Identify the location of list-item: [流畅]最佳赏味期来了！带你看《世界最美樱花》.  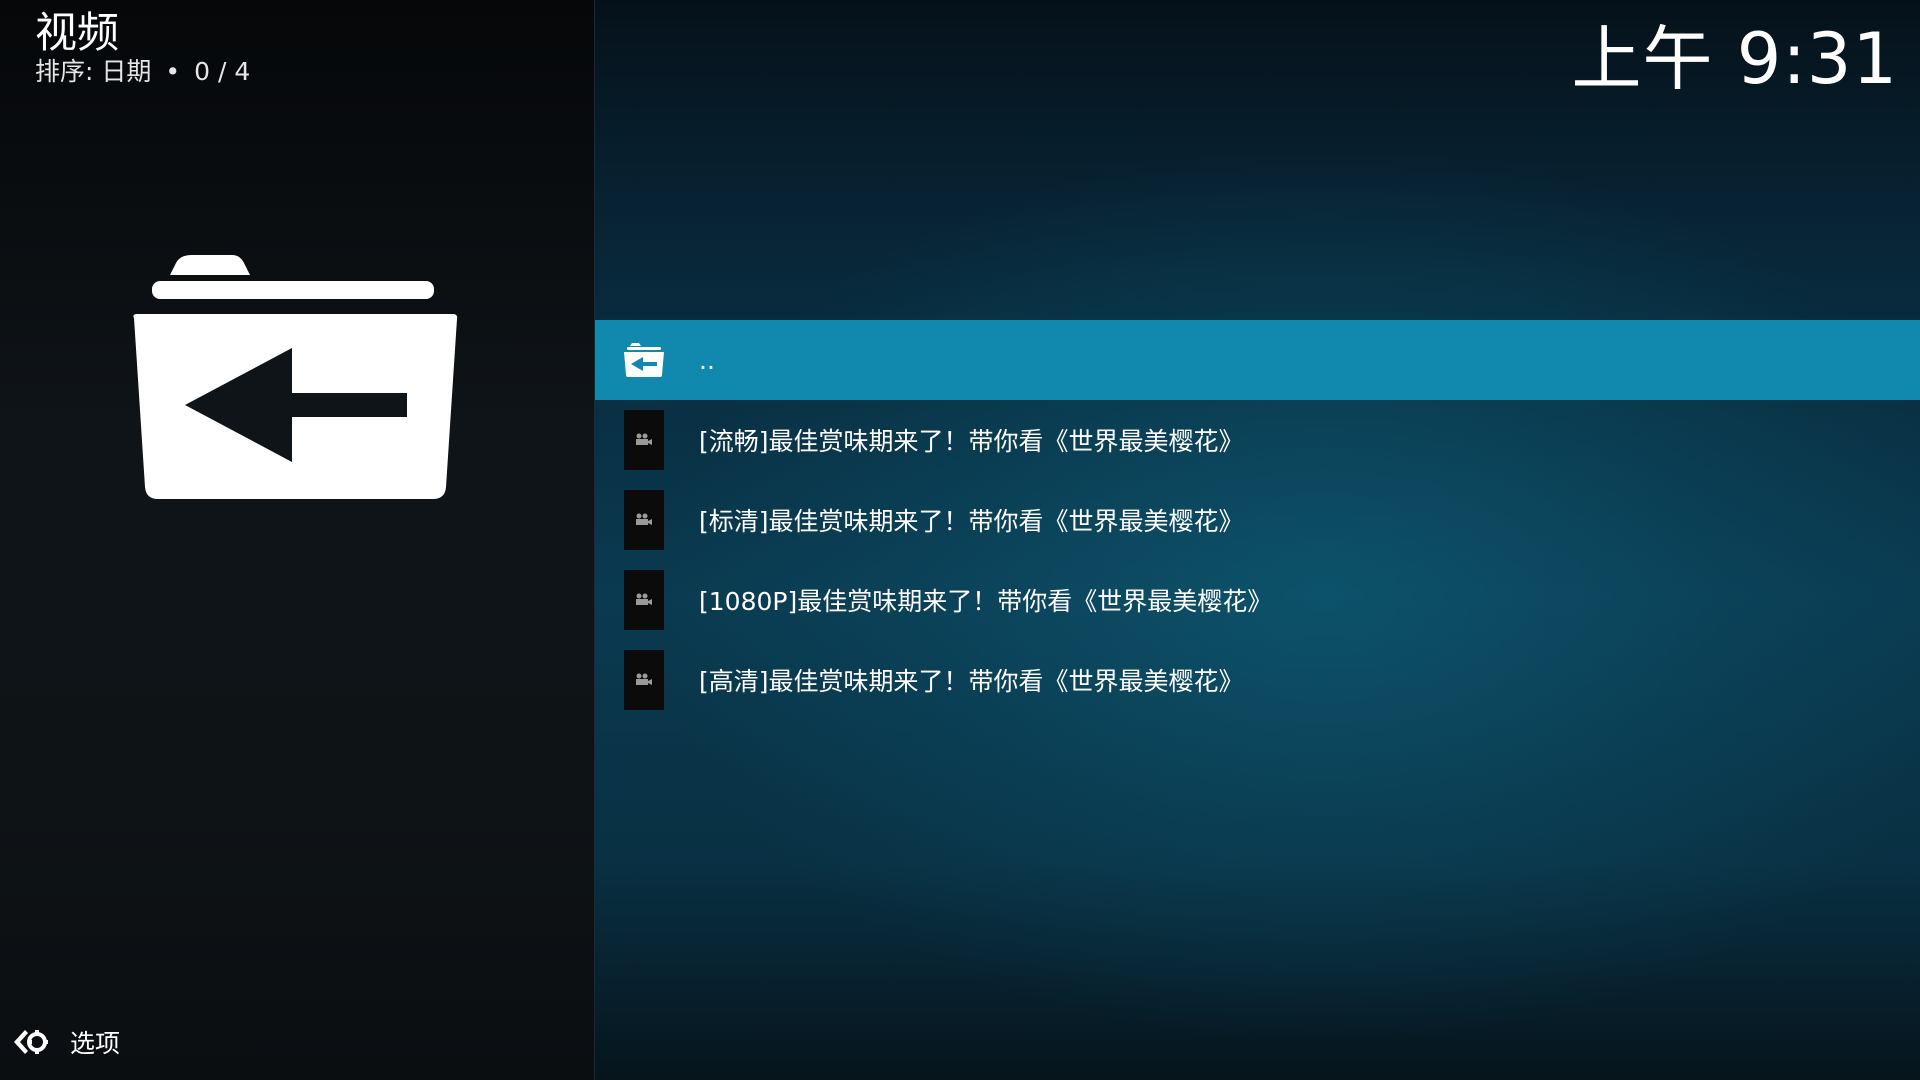
(1257, 440).